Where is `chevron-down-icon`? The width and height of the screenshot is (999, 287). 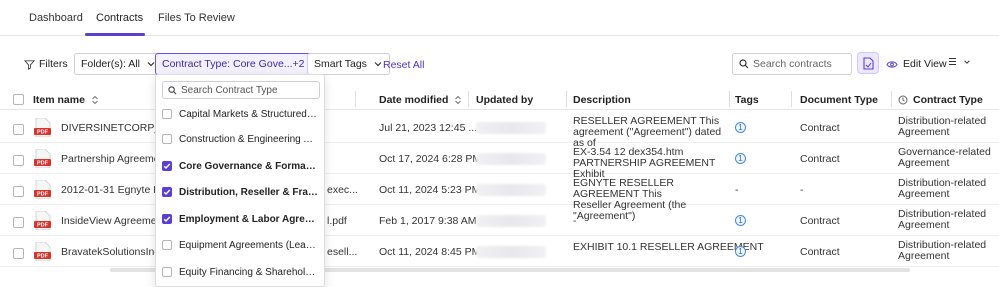 chevron-down-icon is located at coordinates (967, 61).